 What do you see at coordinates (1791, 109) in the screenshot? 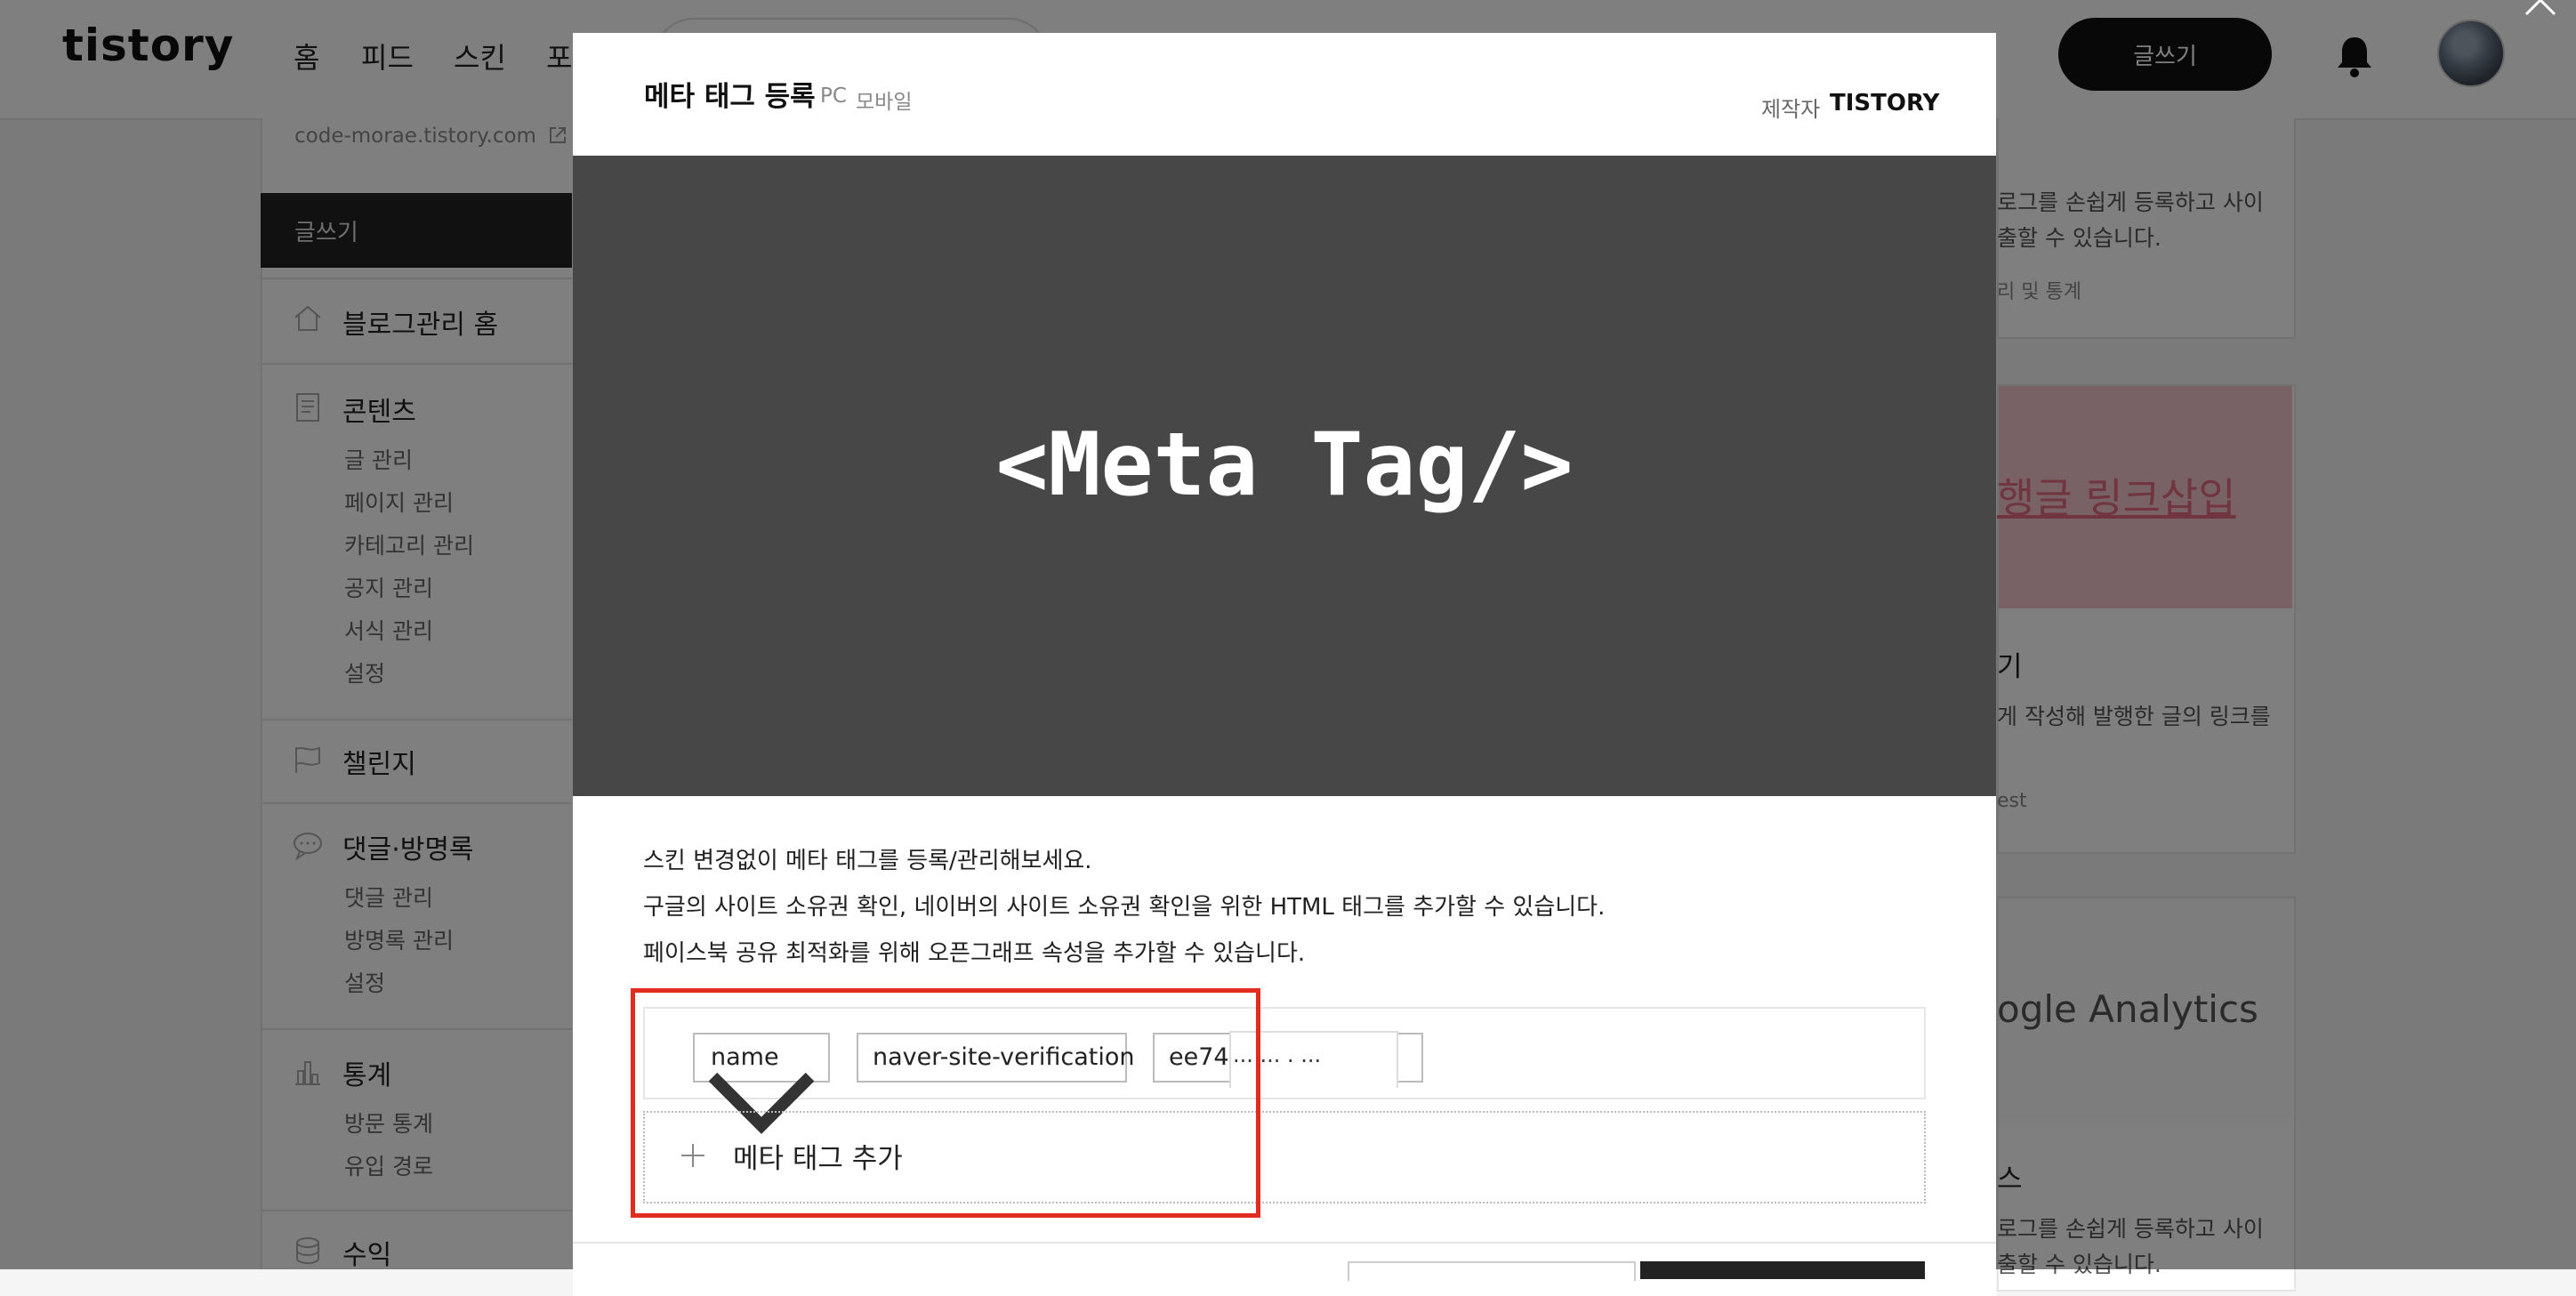
I see `author-label: 제작자` at bounding box center [1791, 109].